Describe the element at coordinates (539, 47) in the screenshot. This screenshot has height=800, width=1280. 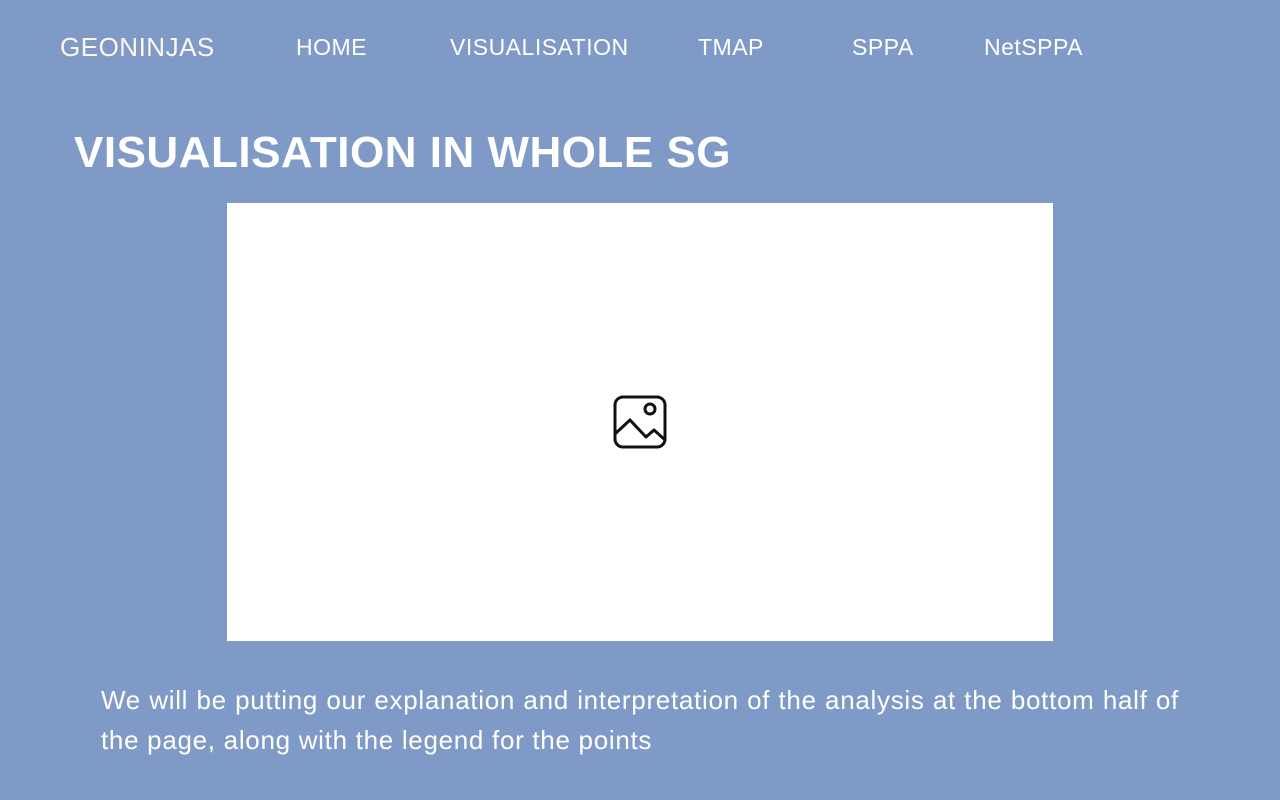
I see `nav-link-visualisation: VISUALISATION` at that location.